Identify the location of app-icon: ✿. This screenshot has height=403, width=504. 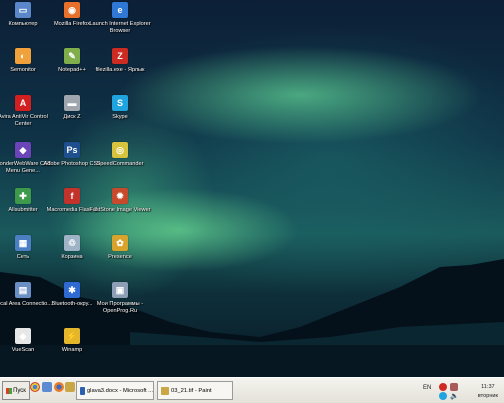
(120, 243).